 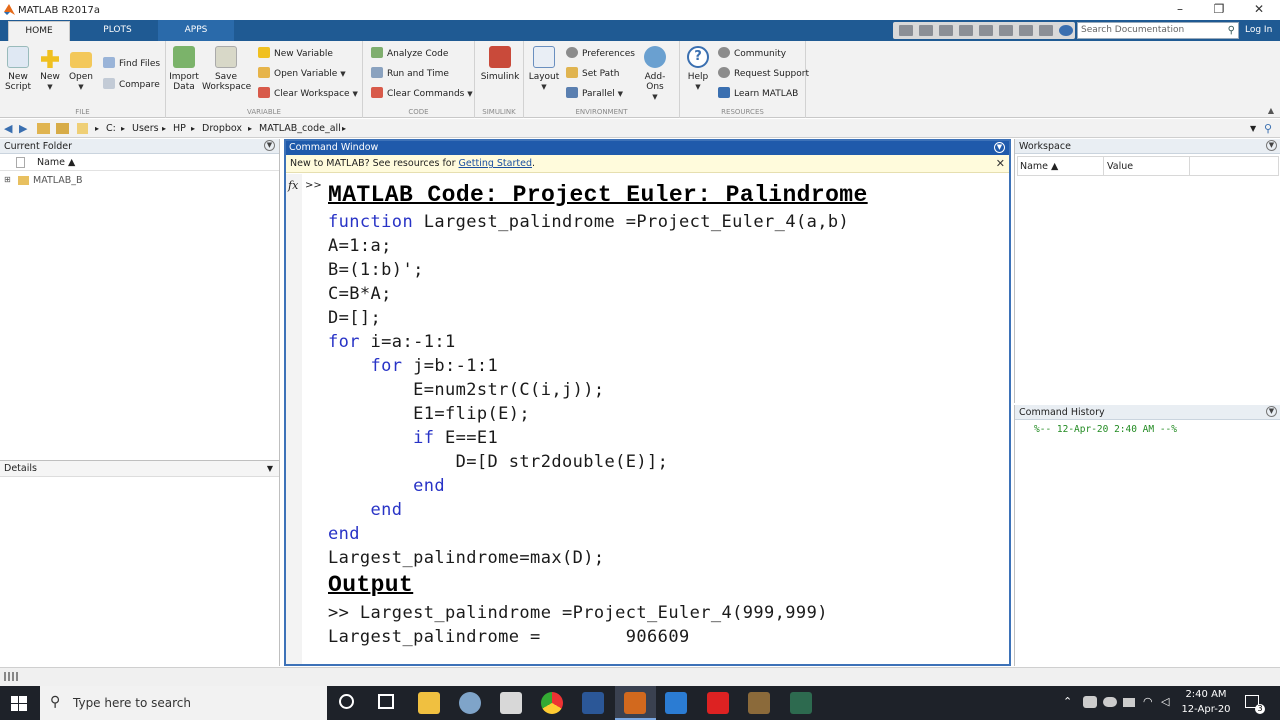 I want to click on preferences-button: Preferences, so click(x=600, y=53).